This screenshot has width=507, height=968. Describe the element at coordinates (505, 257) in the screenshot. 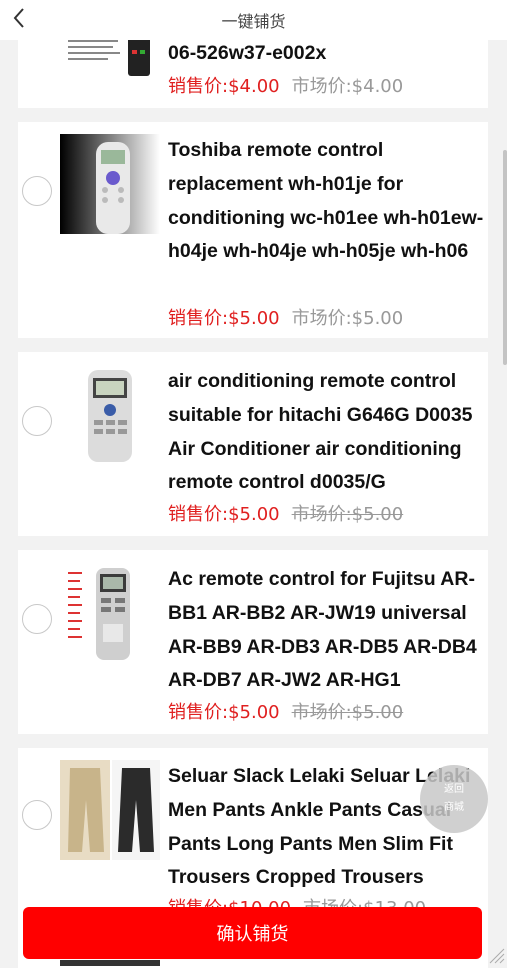

I see `scrollbar-thumb` at that location.